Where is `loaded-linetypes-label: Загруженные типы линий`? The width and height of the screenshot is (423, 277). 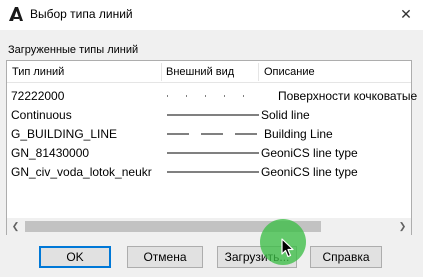 loaded-linetypes-label: Загруженные типы линий is located at coordinates (73, 50).